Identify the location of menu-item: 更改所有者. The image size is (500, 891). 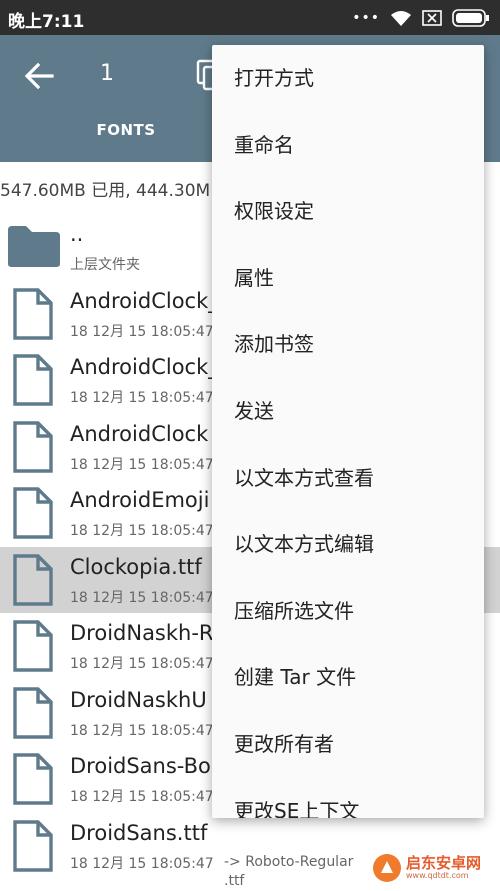
(348, 744).